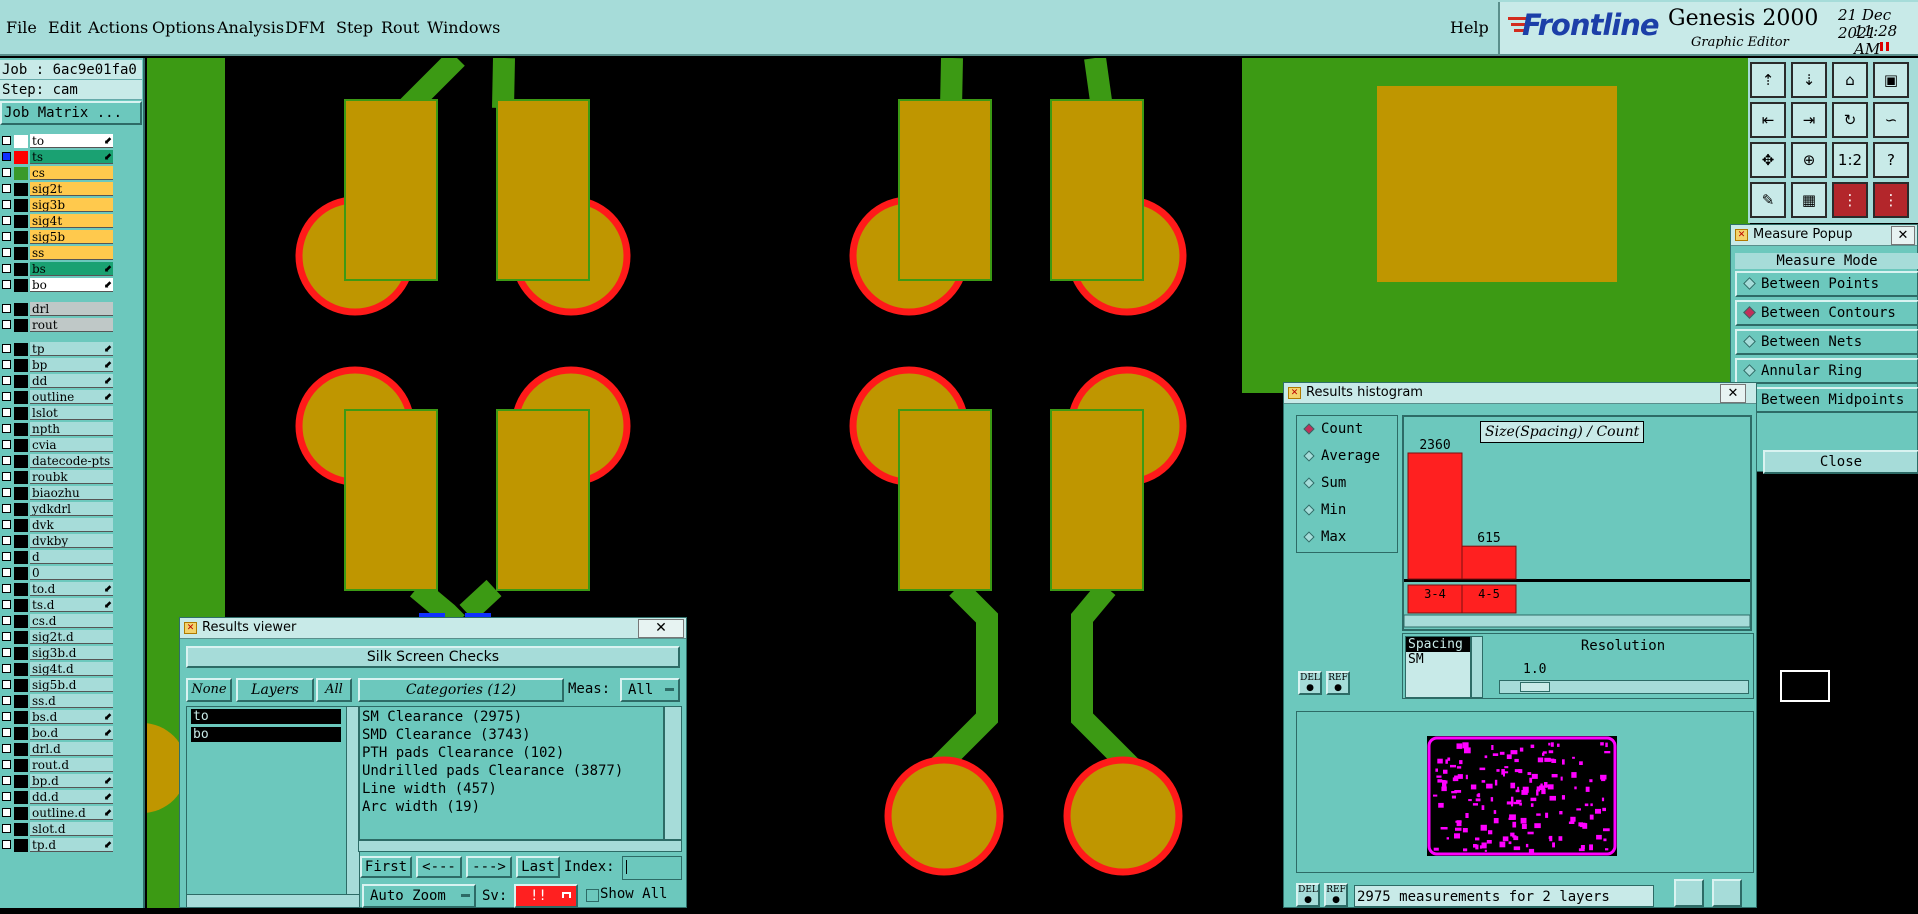 This screenshot has width=1918, height=914. Describe the element at coordinates (1809, 120) in the screenshot. I see `move-right-icon: ⇥` at that location.